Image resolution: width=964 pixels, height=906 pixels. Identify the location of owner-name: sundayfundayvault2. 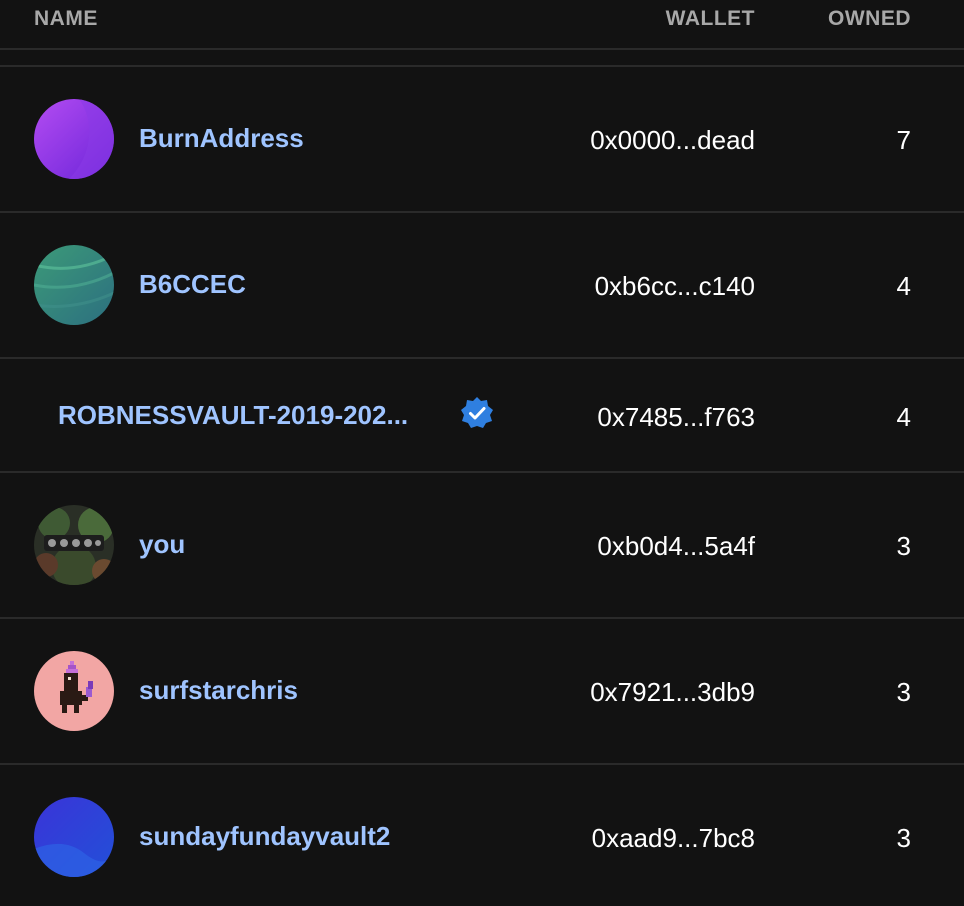
(264, 836).